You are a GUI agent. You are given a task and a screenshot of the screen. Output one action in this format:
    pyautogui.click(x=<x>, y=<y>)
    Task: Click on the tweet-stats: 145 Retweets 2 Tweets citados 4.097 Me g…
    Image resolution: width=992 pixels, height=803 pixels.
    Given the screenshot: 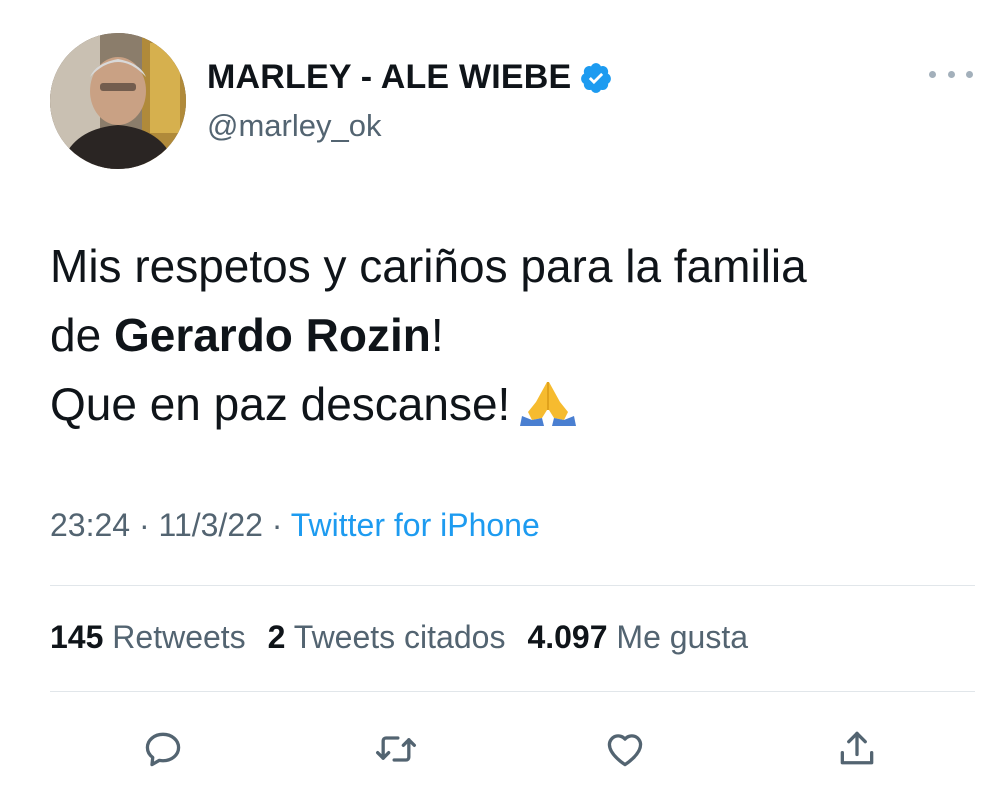 What is the action you would take?
    pyautogui.click(x=410, y=637)
    